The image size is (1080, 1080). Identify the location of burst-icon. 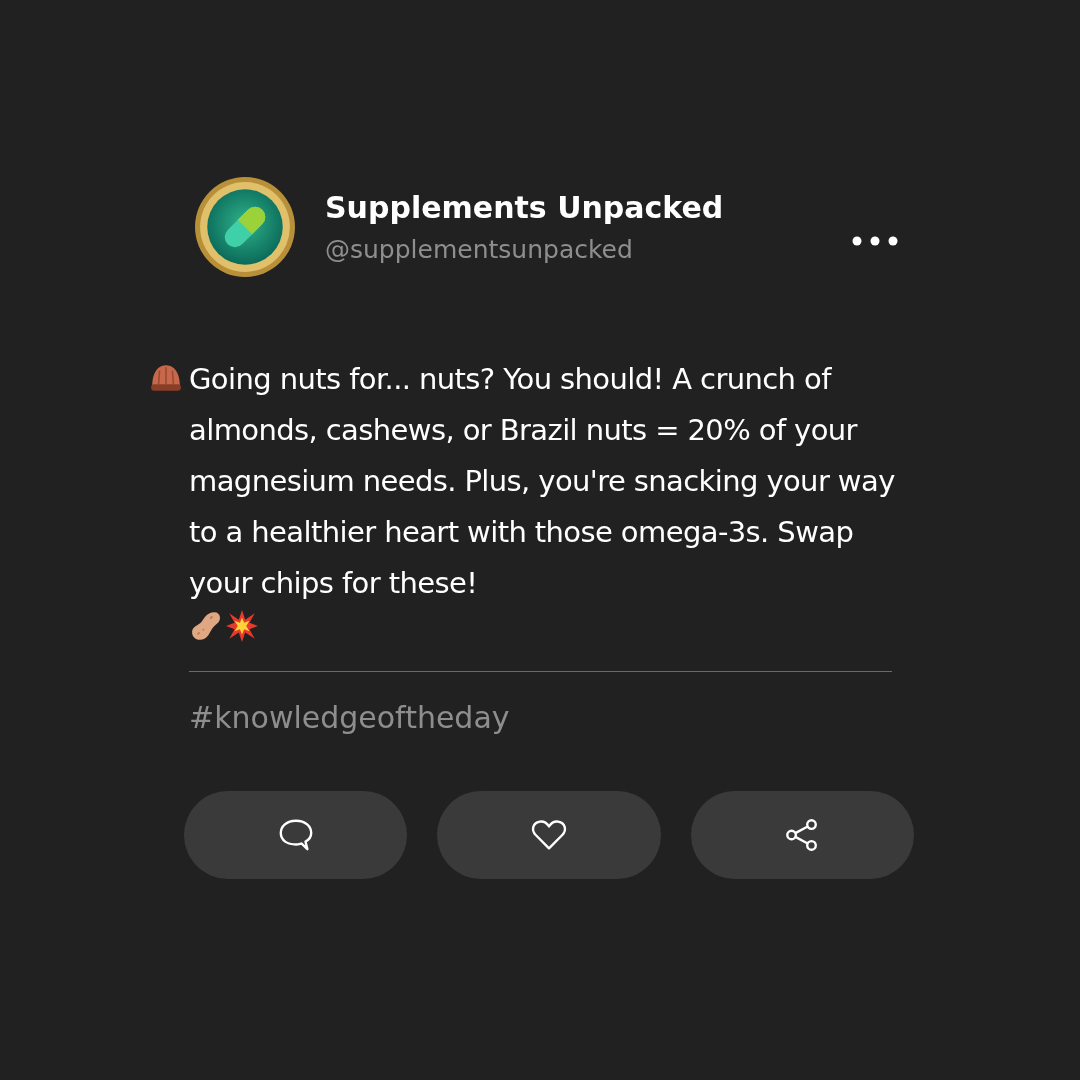
(242, 626).